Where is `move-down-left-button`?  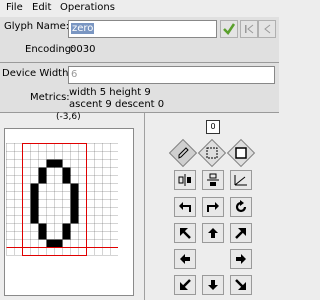
move-down-left-button is located at coordinates (185, 285).